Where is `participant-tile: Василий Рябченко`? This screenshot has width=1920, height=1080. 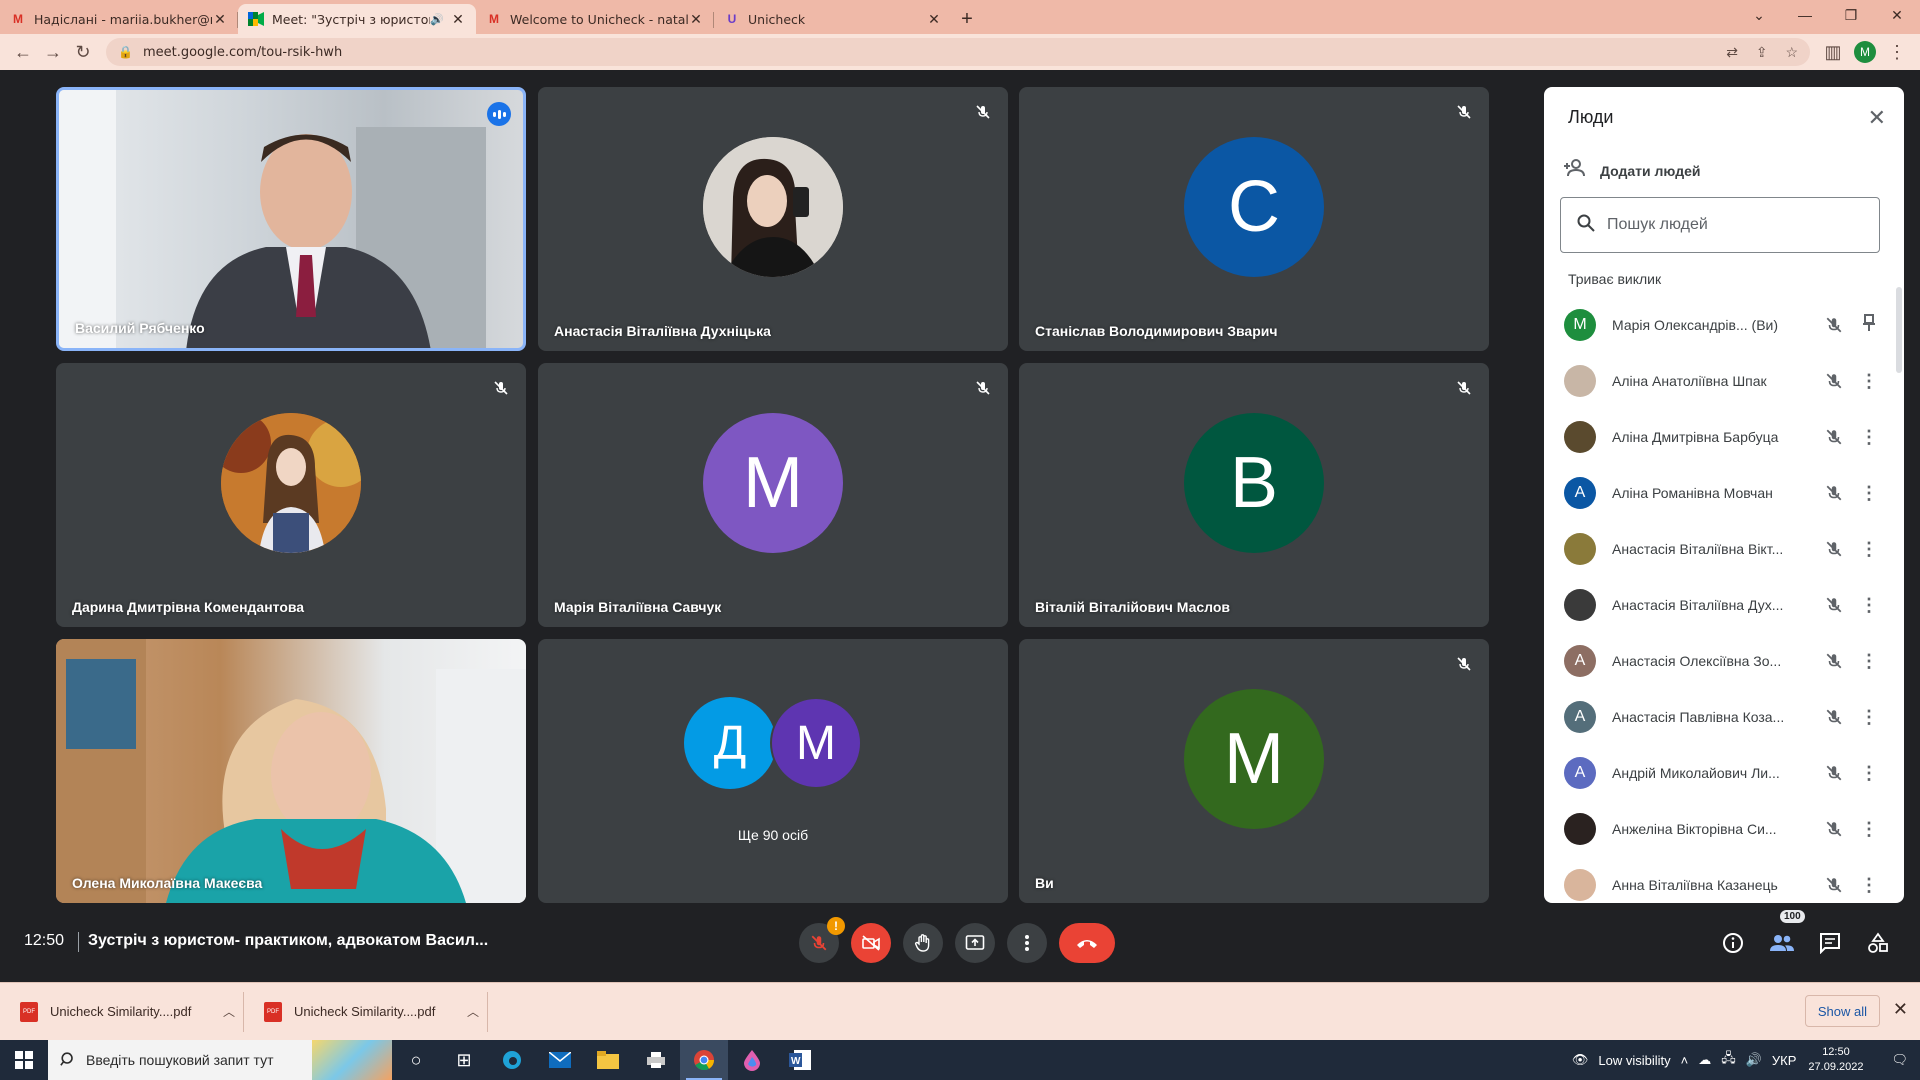 participant-tile: Василий Рябченко is located at coordinates (291, 219).